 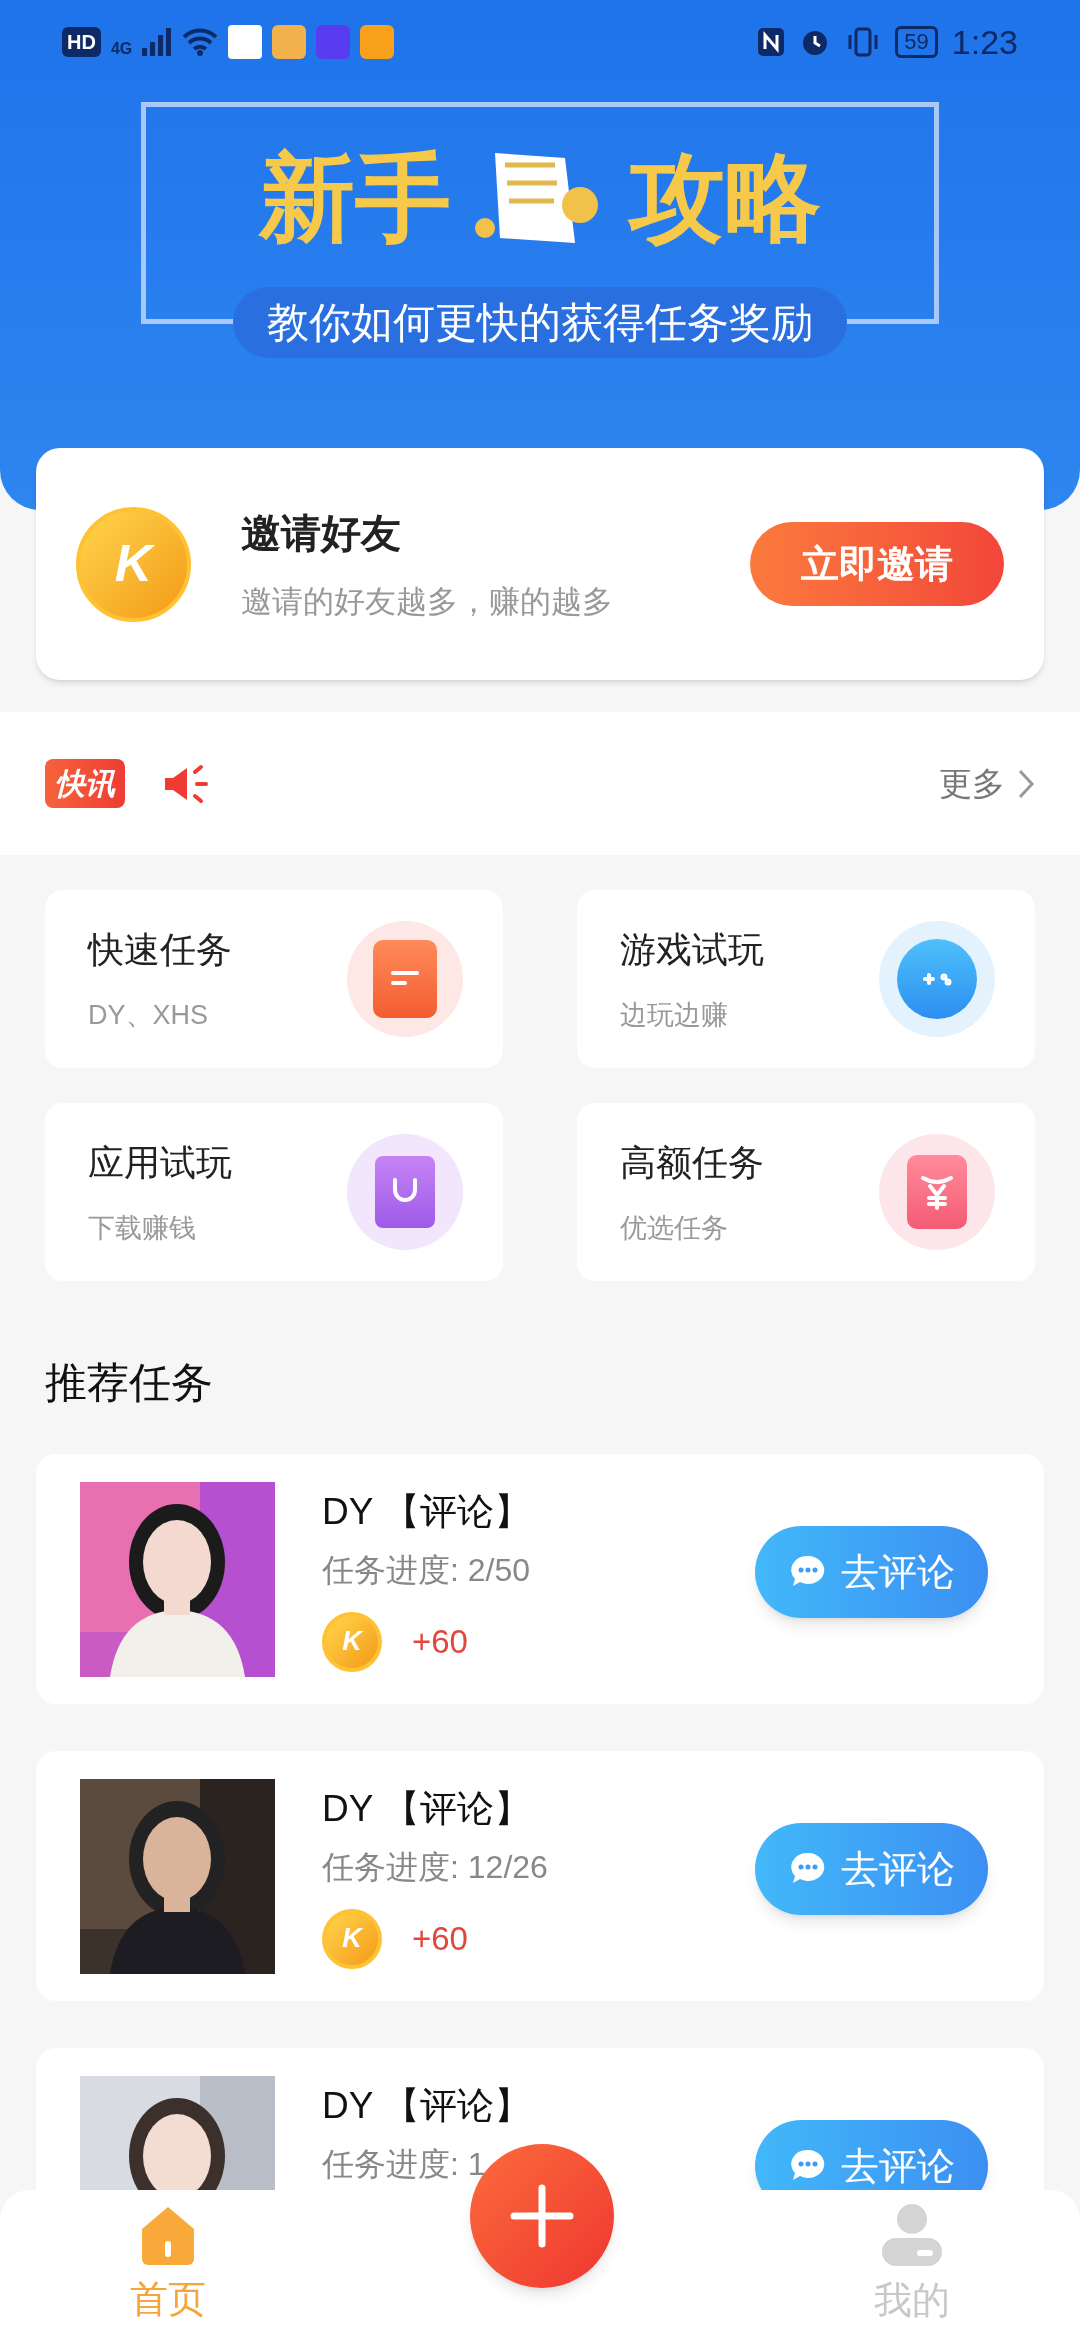 I want to click on document-icon, so click(x=405, y=979).